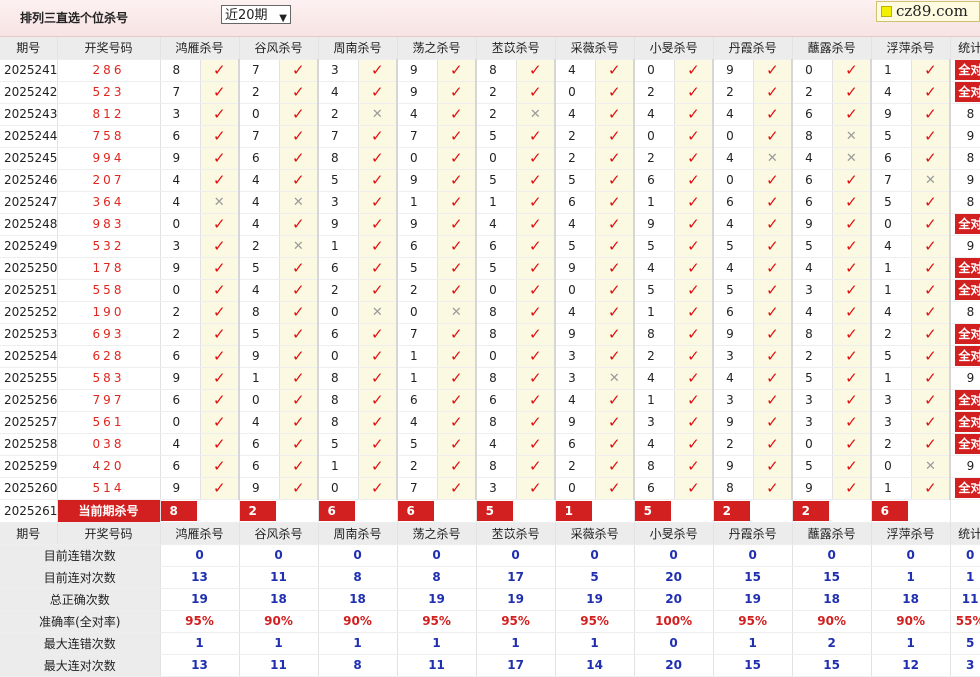 Image resolution: width=980 pixels, height=677 pixels. Describe the element at coordinates (200, 48) in the screenshot. I see `col-header-expert: 鸿雁杀号` at that location.